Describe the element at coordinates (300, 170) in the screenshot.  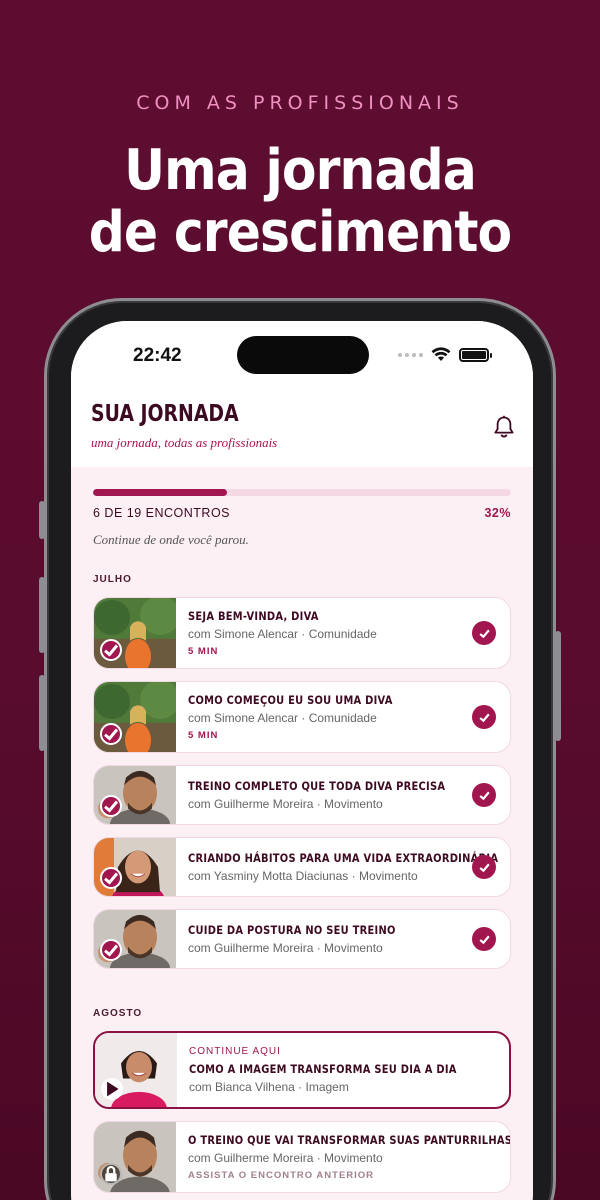
I see `headline-line-1: Uma jornada` at that location.